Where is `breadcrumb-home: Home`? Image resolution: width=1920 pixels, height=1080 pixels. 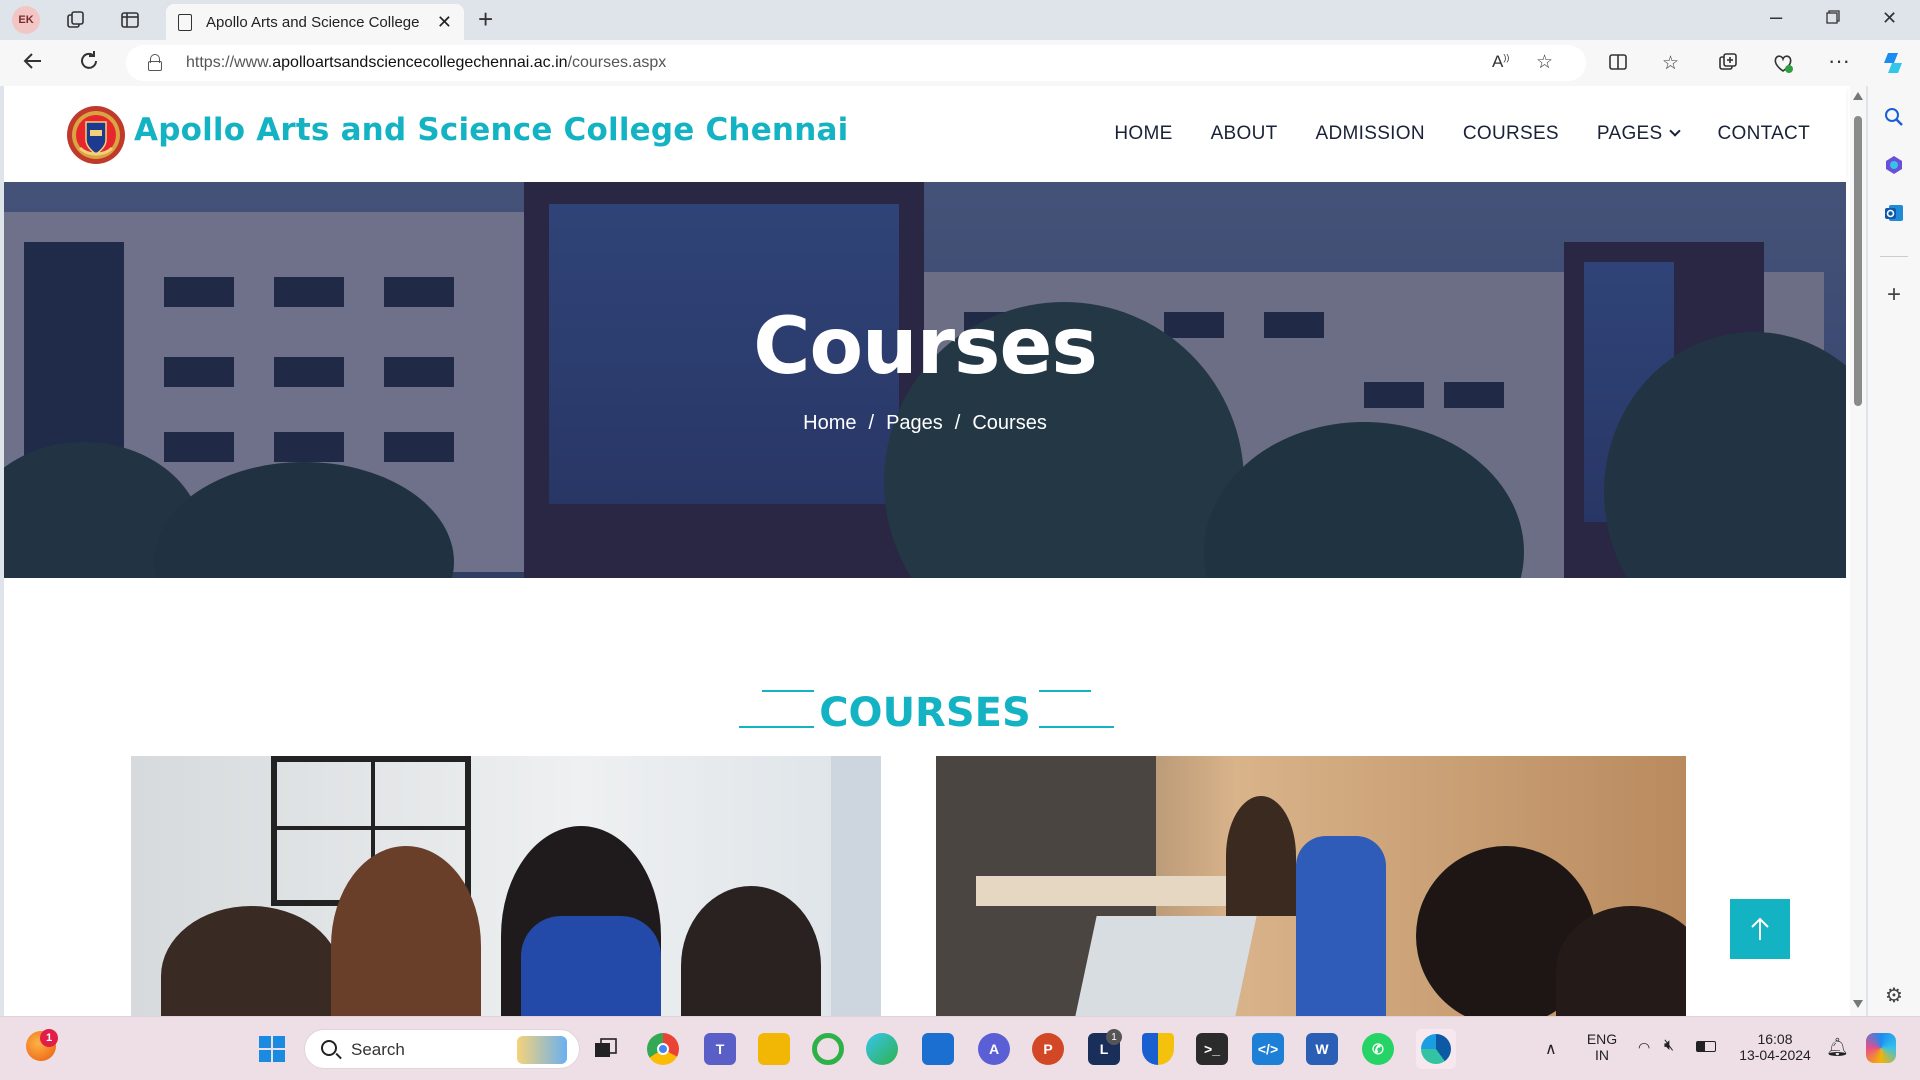 breadcrumb-home: Home is located at coordinates (829, 423).